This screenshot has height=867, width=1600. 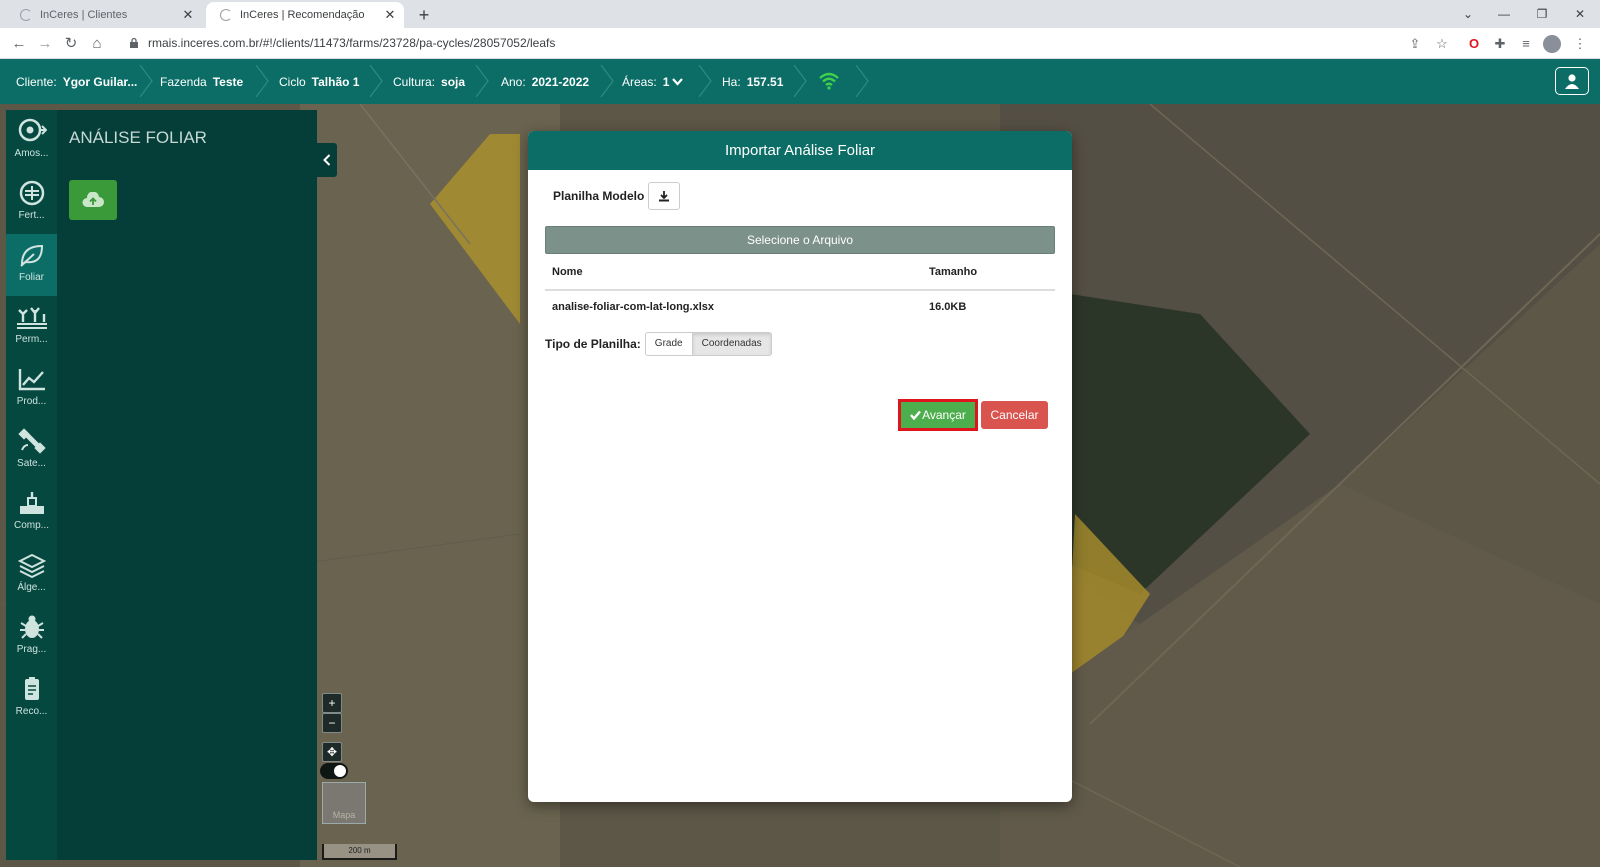 What do you see at coordinates (344, 803) in the screenshot?
I see `minimap-button: Mapa` at bounding box center [344, 803].